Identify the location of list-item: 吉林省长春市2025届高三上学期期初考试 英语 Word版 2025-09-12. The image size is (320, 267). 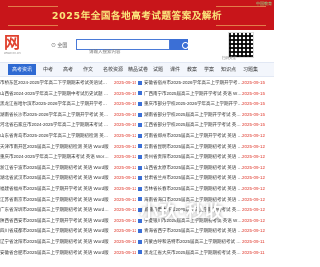
(206, 191).